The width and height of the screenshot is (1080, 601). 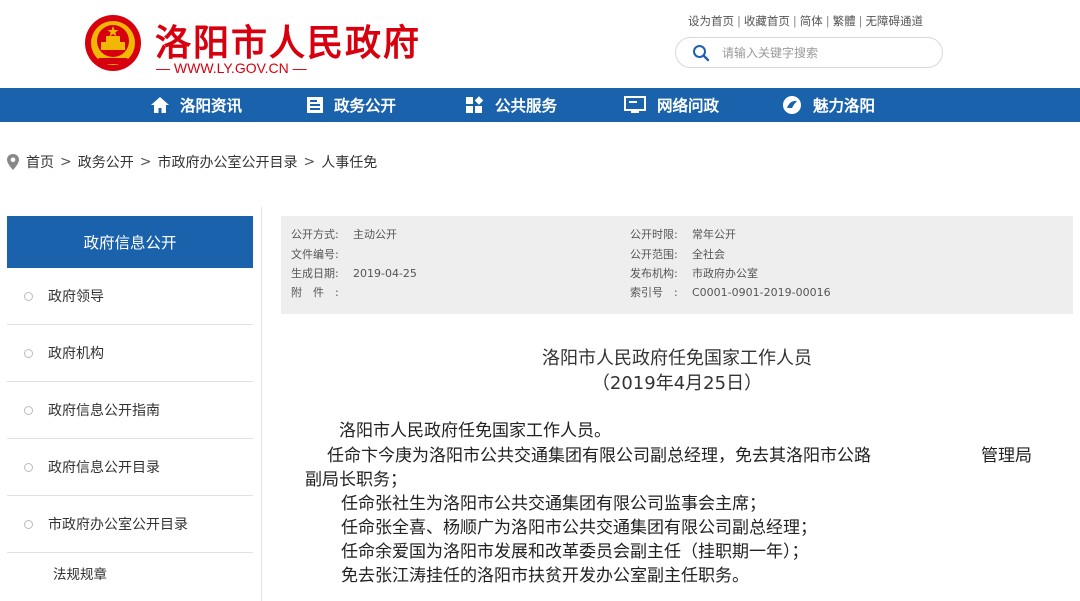 What do you see at coordinates (575, 552) in the screenshot?
I see `document-paragraph: 任命余爱国为洛阳市发展和改革委员会副主任（挂职期一年）；` at bounding box center [575, 552].